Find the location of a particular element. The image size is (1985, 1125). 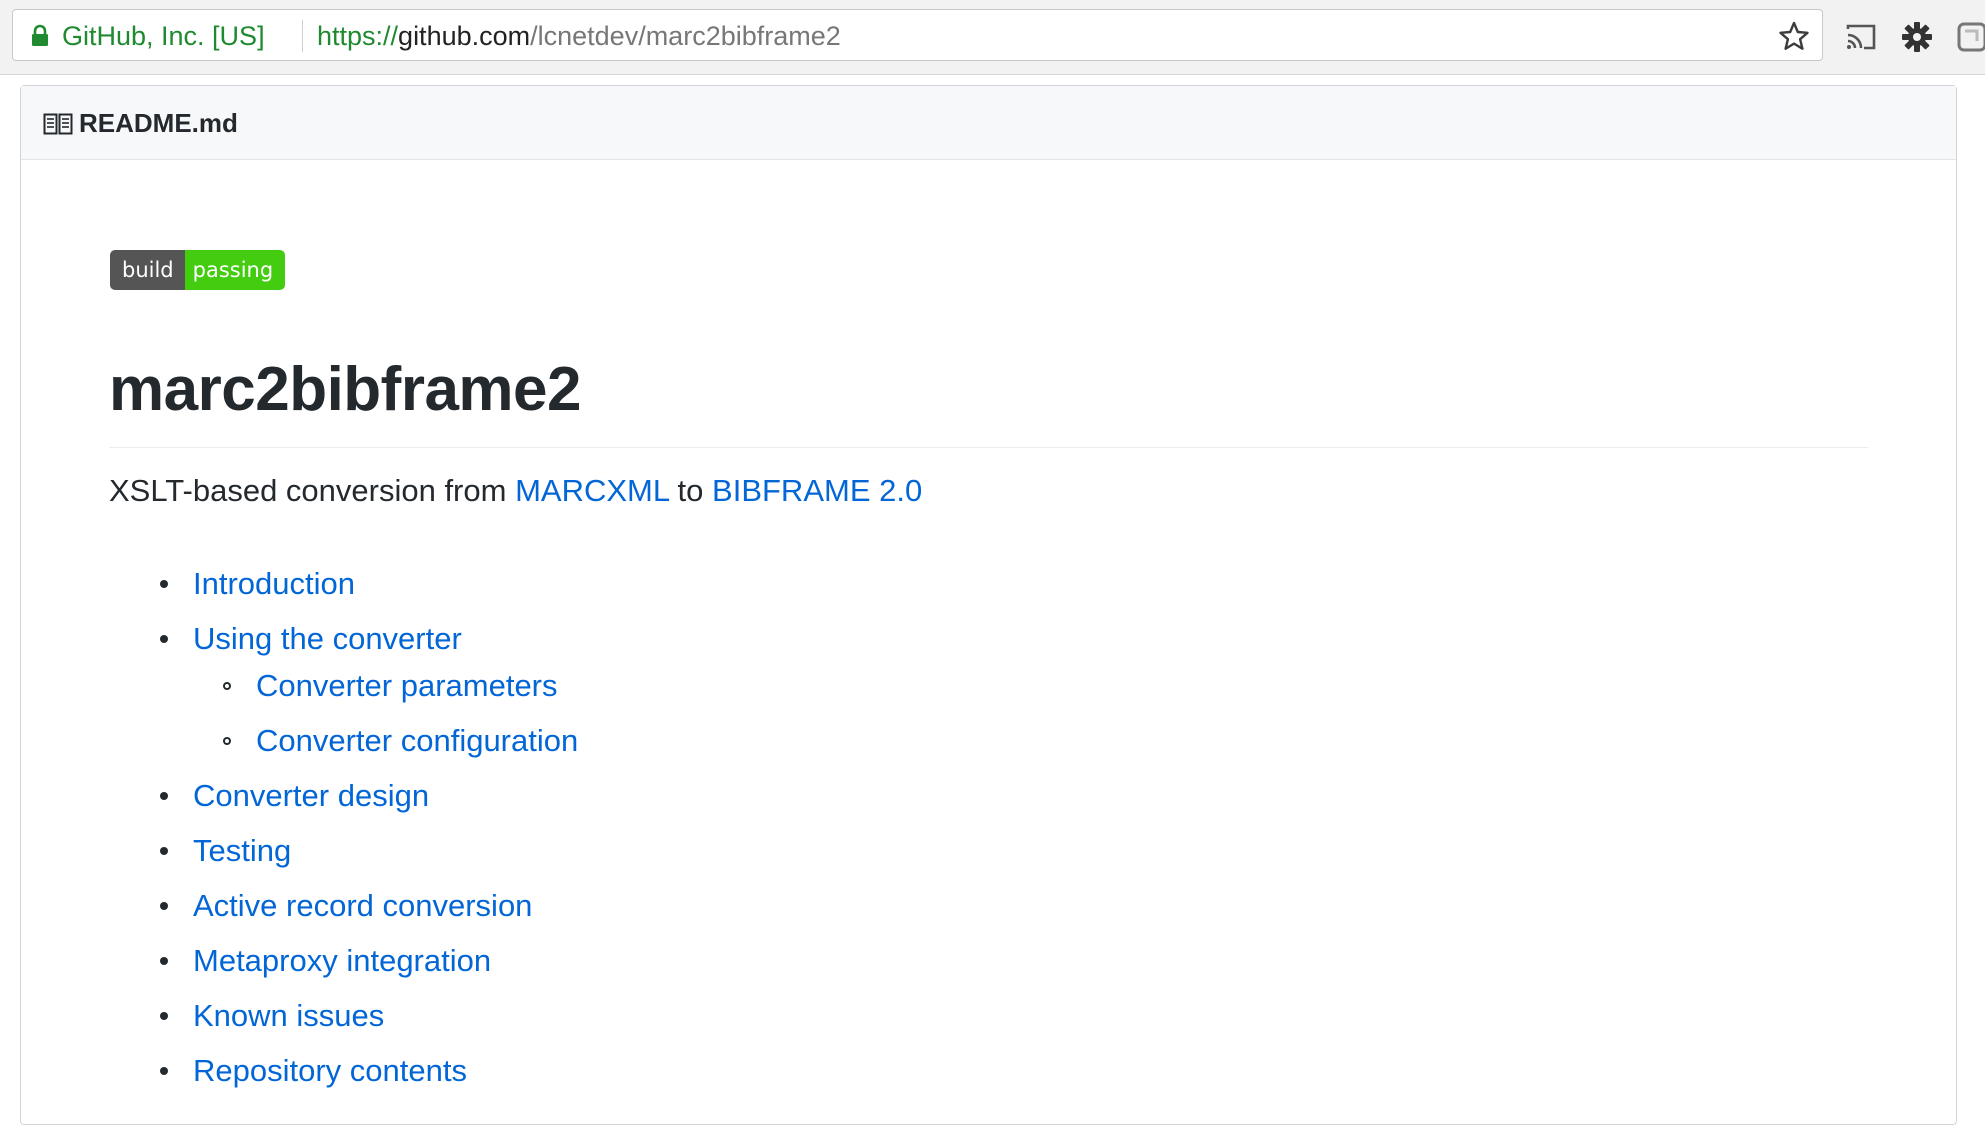

toc-link: Converter design is located at coordinates (311, 796).